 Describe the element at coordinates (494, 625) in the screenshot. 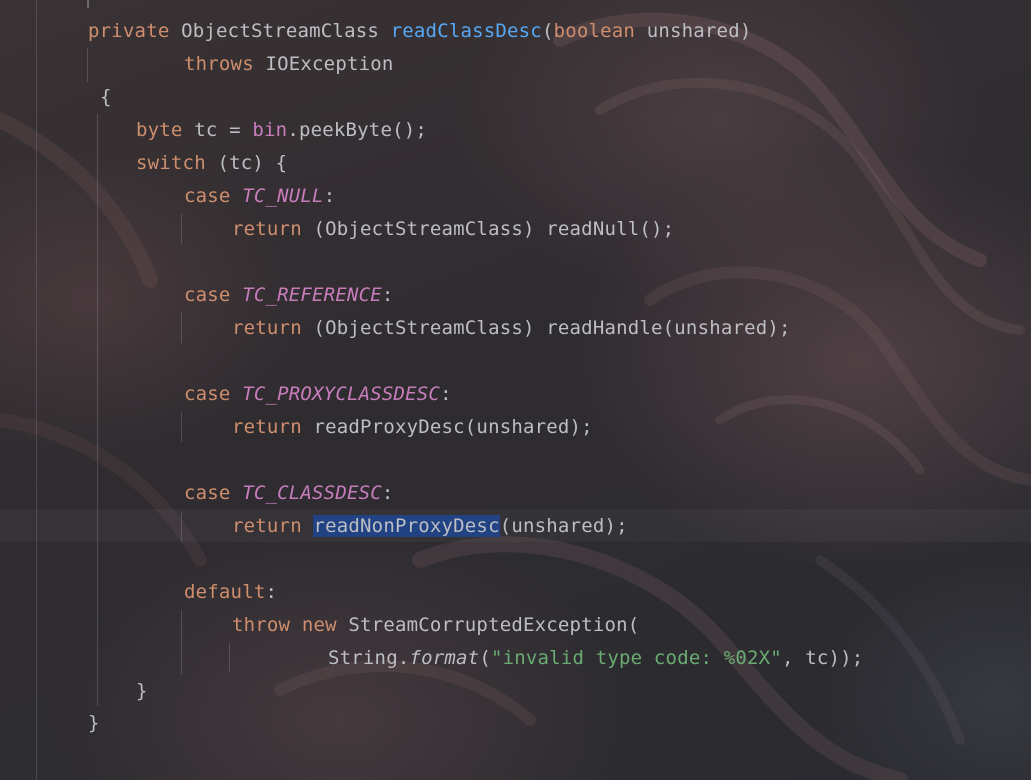

I see `statement-text: StreamCorruptedException(` at that location.